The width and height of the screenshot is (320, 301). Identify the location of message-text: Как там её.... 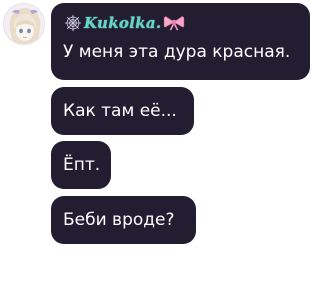
(120, 111).